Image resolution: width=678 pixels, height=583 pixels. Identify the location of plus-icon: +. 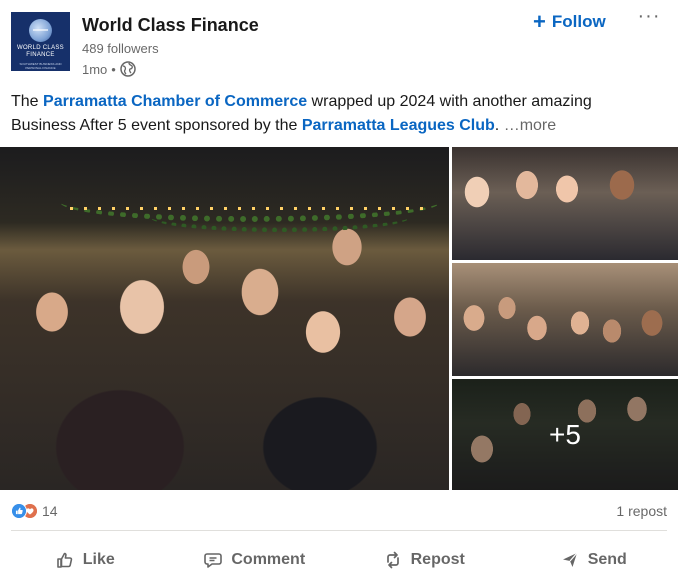
(539, 21).